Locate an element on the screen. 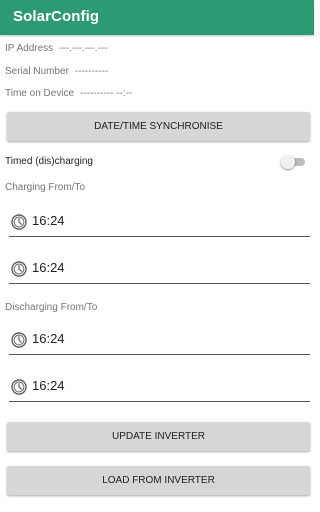  charging-from-field: 16:24 is located at coordinates (159, 223).